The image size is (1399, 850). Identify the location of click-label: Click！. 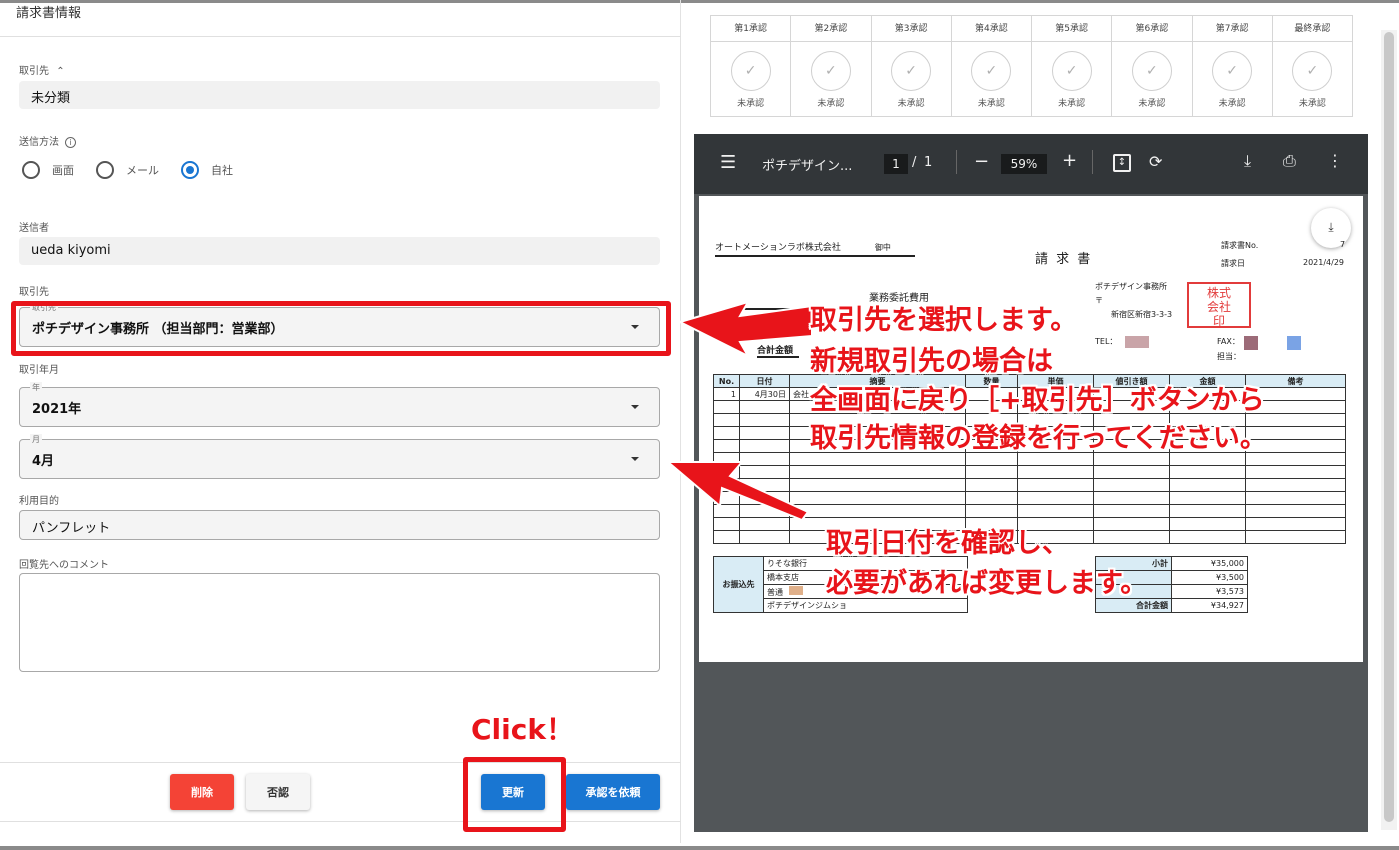
(522, 729).